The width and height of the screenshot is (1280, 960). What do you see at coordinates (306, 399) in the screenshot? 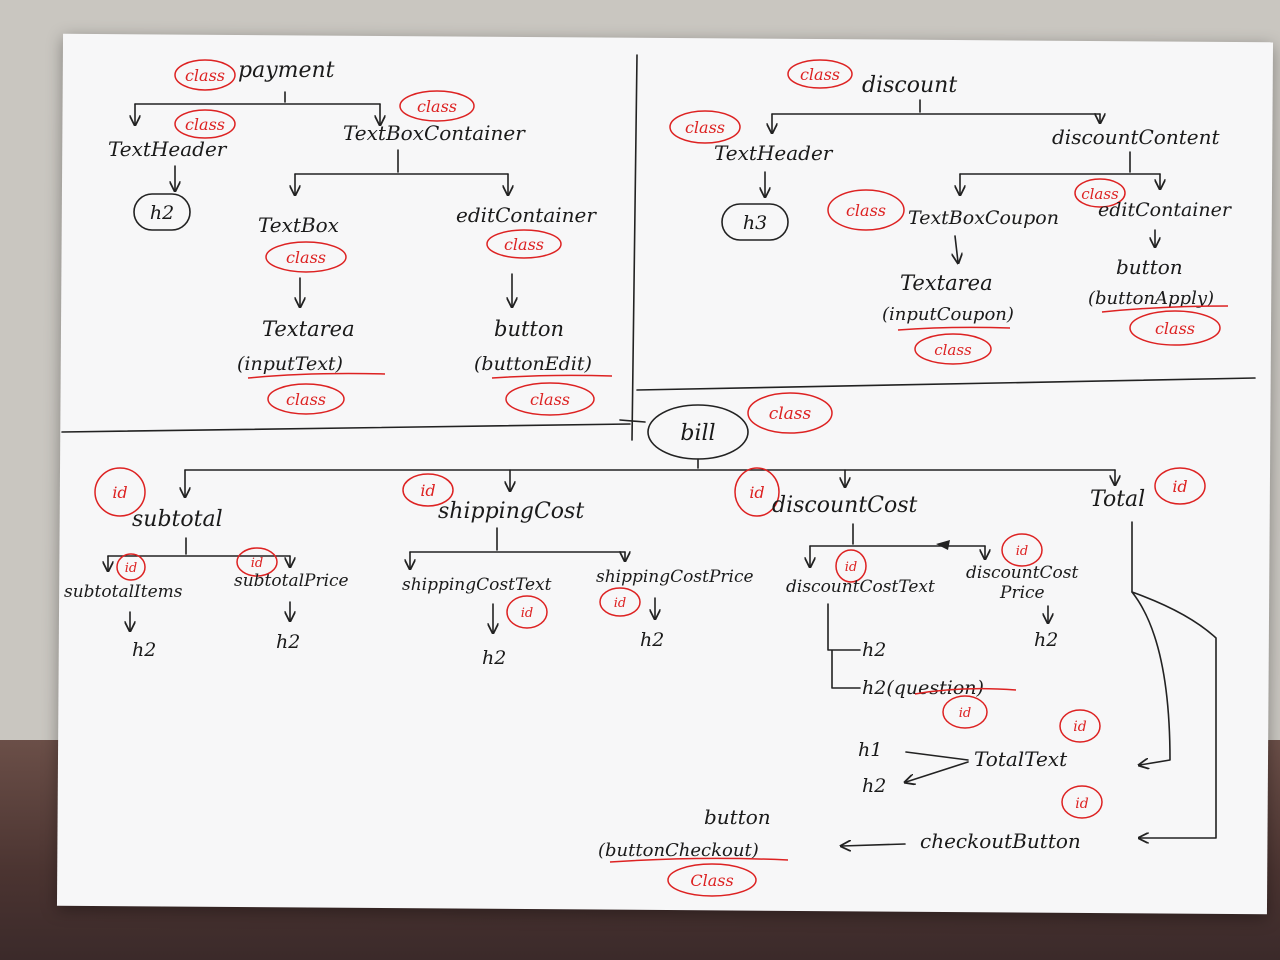
I see `payment-textarea-tag: class` at bounding box center [306, 399].